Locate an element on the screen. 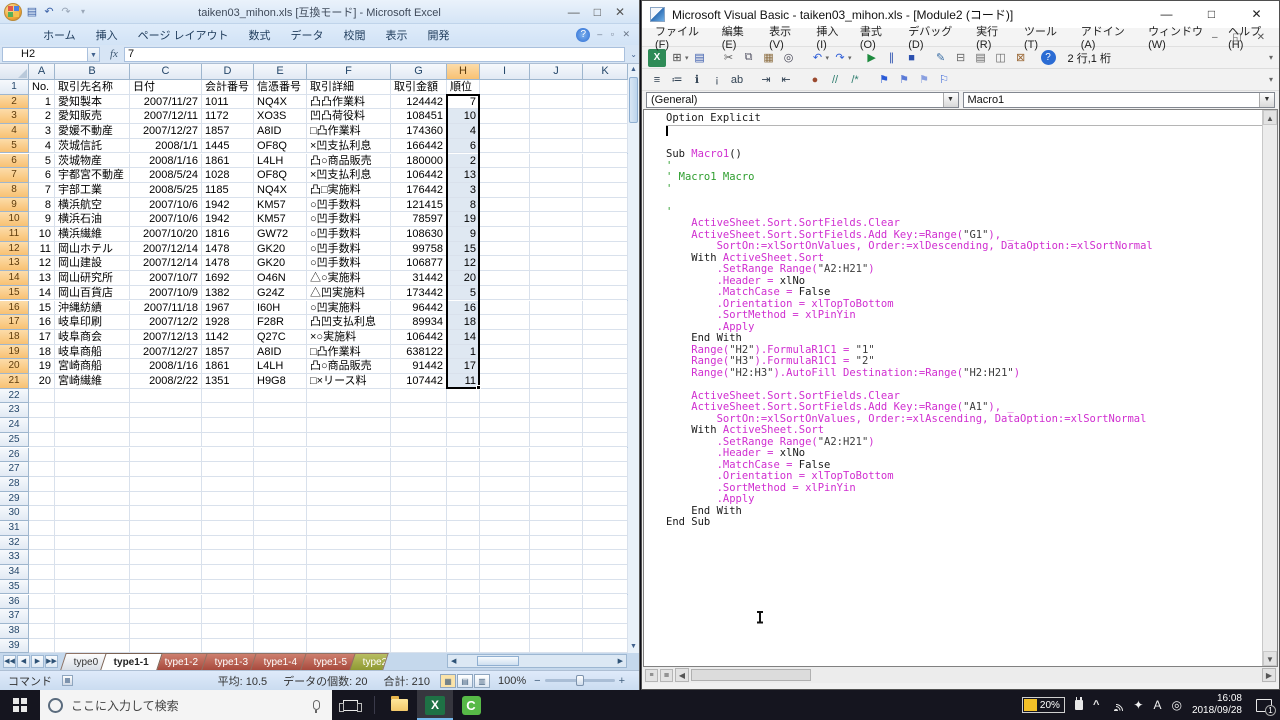 The height and width of the screenshot is (720, 1280). cell-E34 is located at coordinates (280, 572).